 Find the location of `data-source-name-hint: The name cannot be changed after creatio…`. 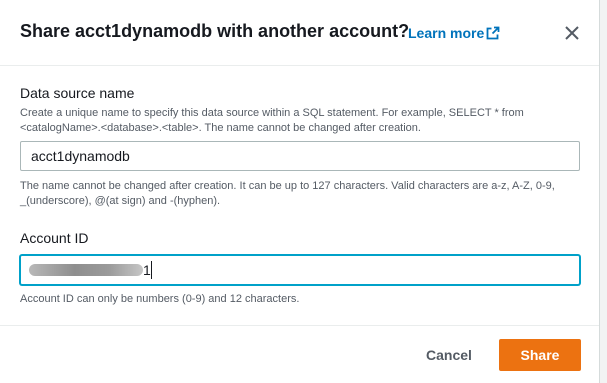

data-source-name-hint: The name cannot be changed after creatio… is located at coordinates (287, 193).